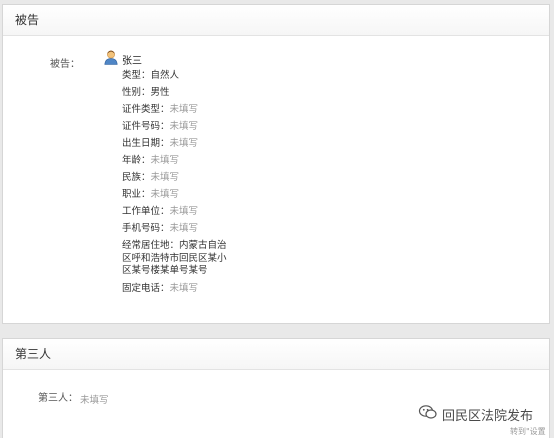 The height and width of the screenshot is (438, 554). Describe the element at coordinates (212, 161) in the screenshot. I see `detail-row: 年龄：未填写` at that location.